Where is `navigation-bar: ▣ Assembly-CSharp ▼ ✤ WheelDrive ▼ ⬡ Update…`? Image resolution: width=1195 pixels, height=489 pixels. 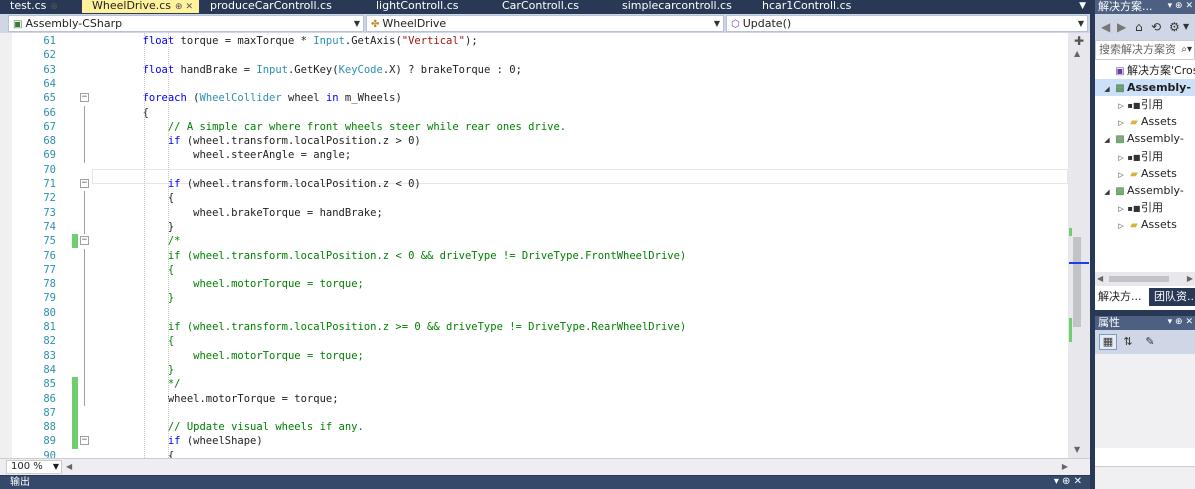
navigation-bar: ▣ Assembly-CSharp ▼ ✤ WheelDrive ▼ ⬡ Update… is located at coordinates (545, 23).